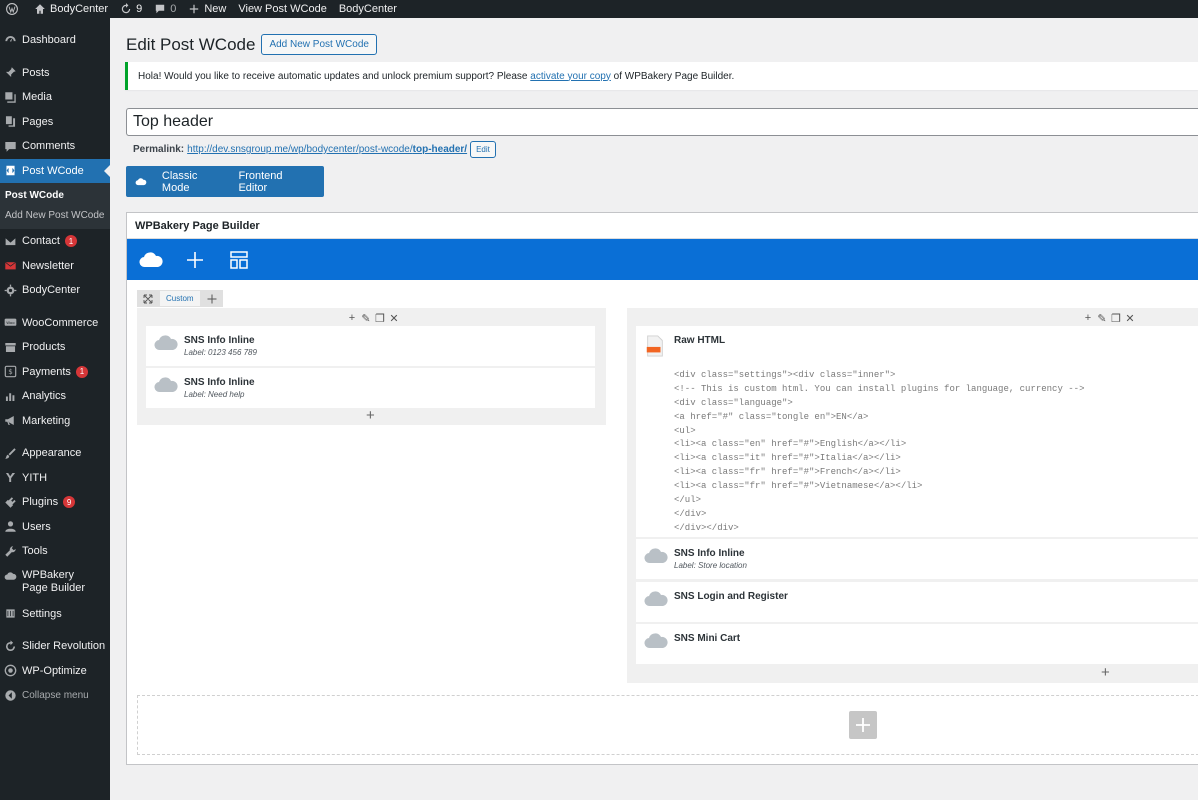 The image size is (1198, 800). Describe the element at coordinates (440, 149) in the screenshot. I see `permalink-slug: top-header/` at that location.